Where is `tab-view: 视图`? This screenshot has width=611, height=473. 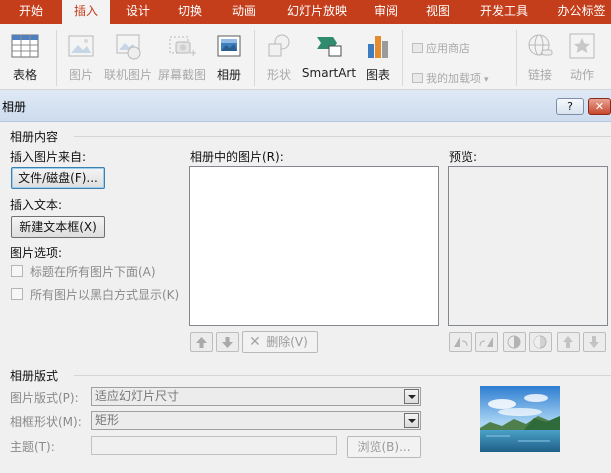
tab-view: 视图 is located at coordinates (438, 12).